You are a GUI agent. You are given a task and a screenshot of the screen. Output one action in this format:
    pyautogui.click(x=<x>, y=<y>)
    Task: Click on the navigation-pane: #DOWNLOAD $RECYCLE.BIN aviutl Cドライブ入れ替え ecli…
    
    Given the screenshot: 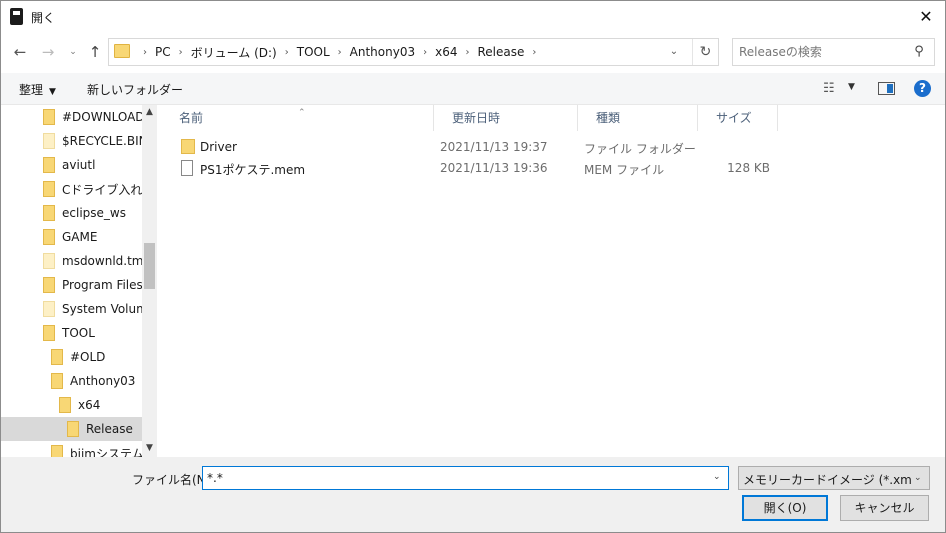 What is the action you would take?
    pyautogui.click(x=79, y=281)
    